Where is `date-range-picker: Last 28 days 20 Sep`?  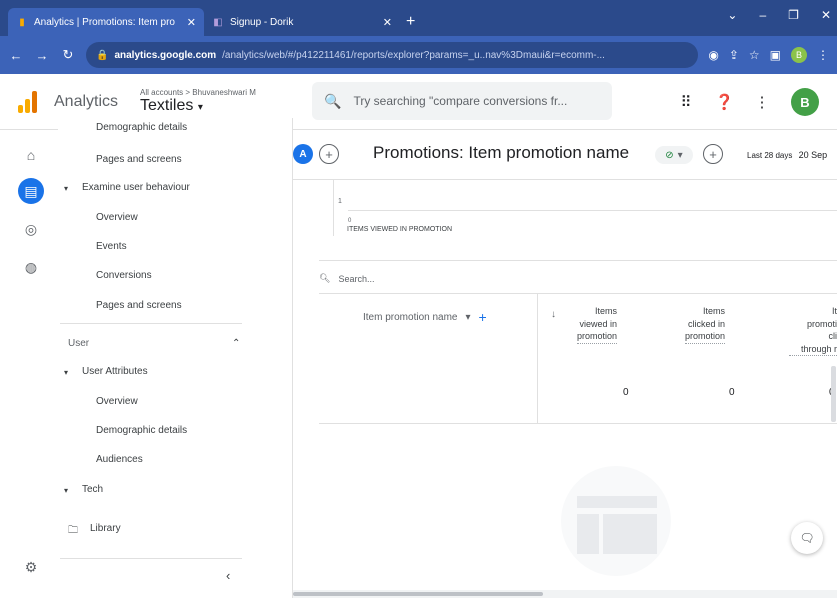
date-range-picker: Last 28 days 20 Sep is located at coordinates (787, 155).